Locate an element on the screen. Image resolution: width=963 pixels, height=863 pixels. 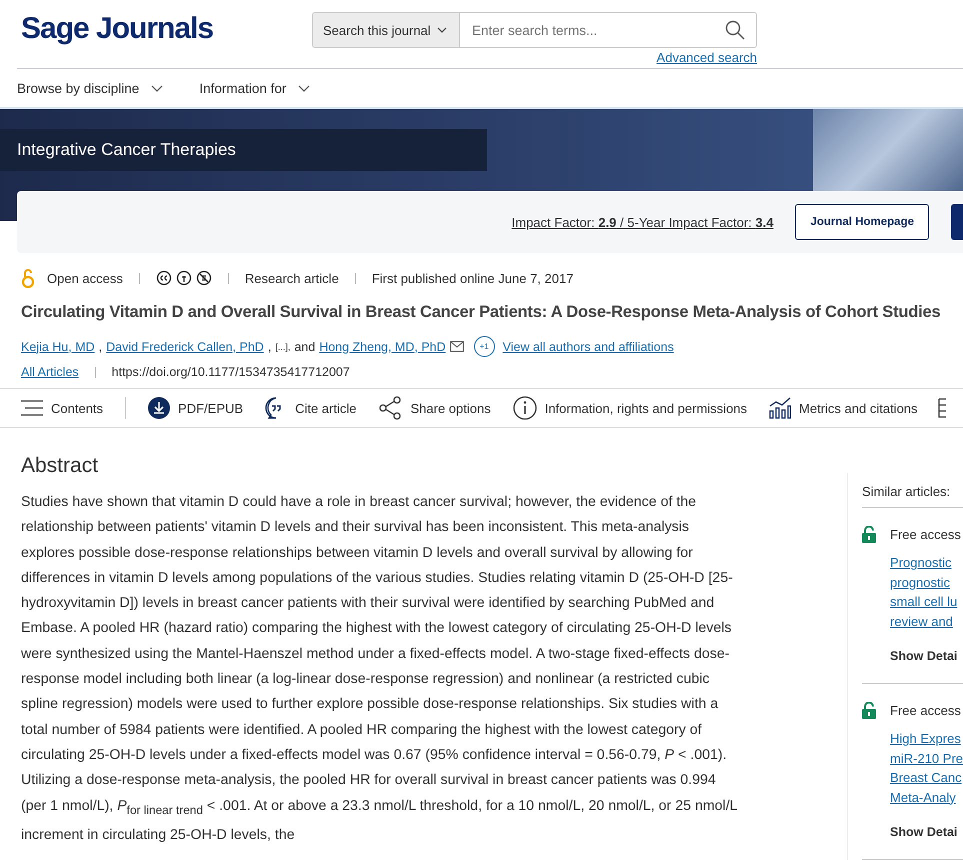
article-title: Circulating Vitamin D and Overall Survival in Breast Cancer Patients: A Dose-Response Meta-Analysis of Cohort Studies is located at coordinates (481, 312).